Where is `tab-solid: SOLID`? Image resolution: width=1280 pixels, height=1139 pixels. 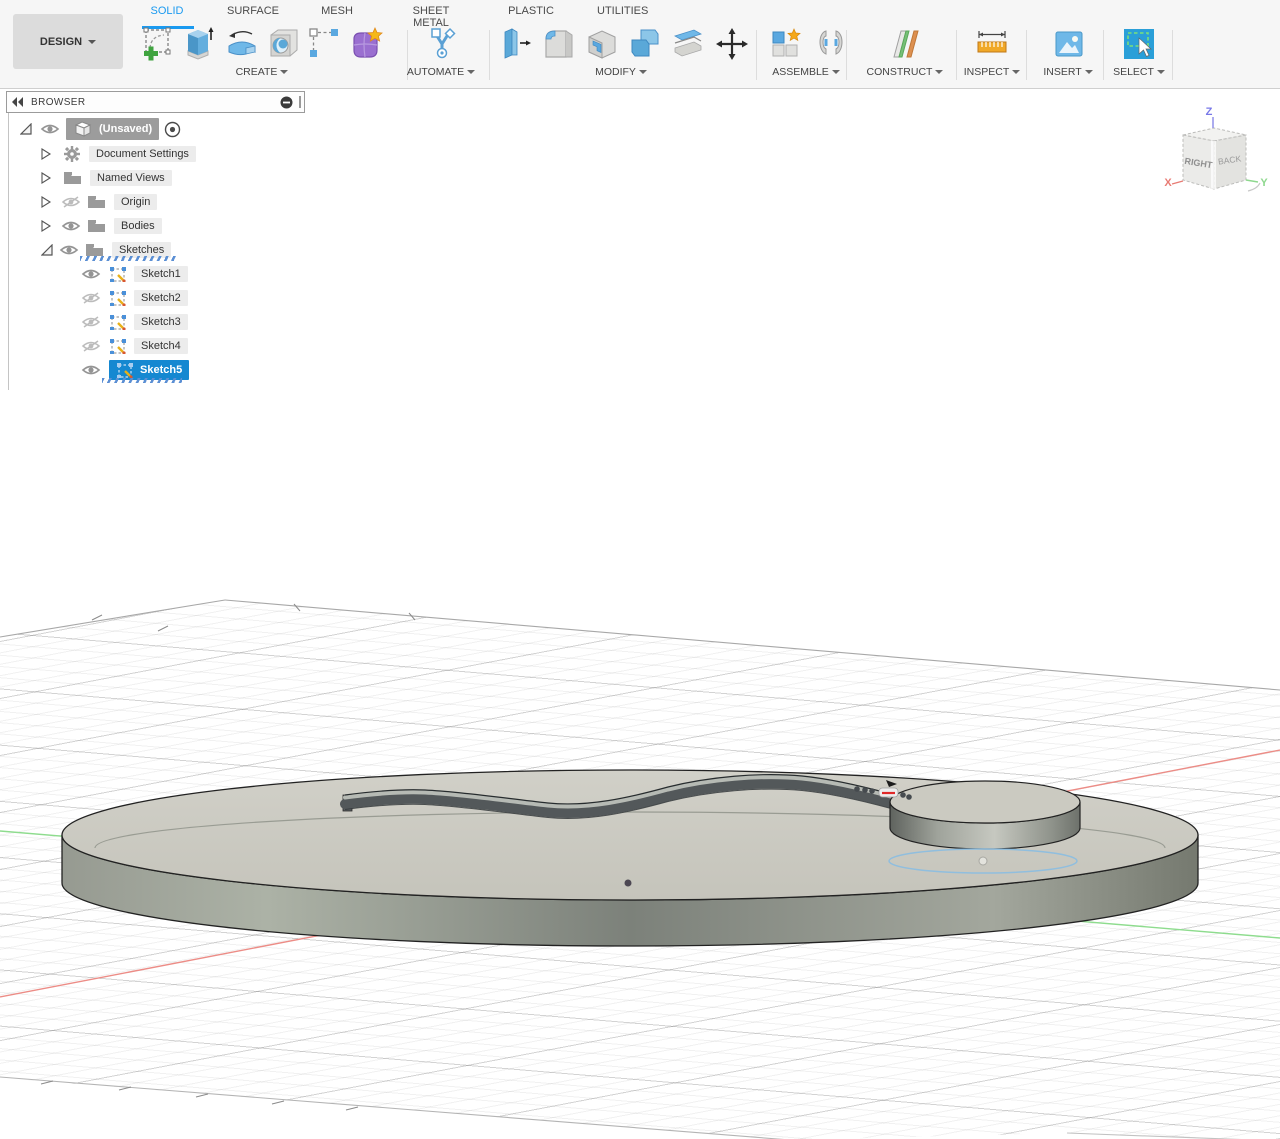 tab-solid: SOLID is located at coordinates (167, 13).